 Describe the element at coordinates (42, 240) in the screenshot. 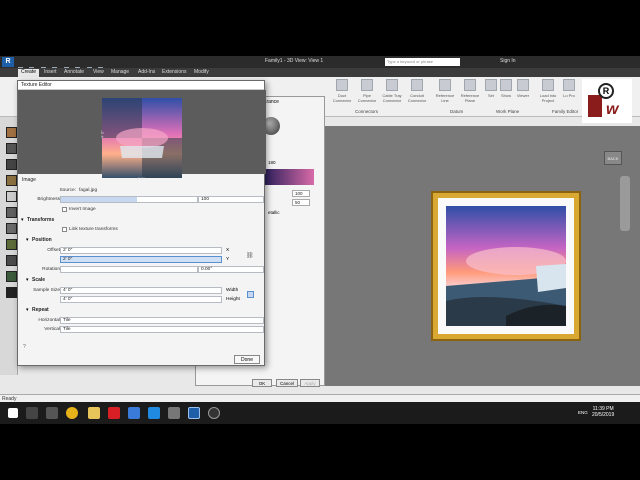

I see `position-section-header: Position` at that location.